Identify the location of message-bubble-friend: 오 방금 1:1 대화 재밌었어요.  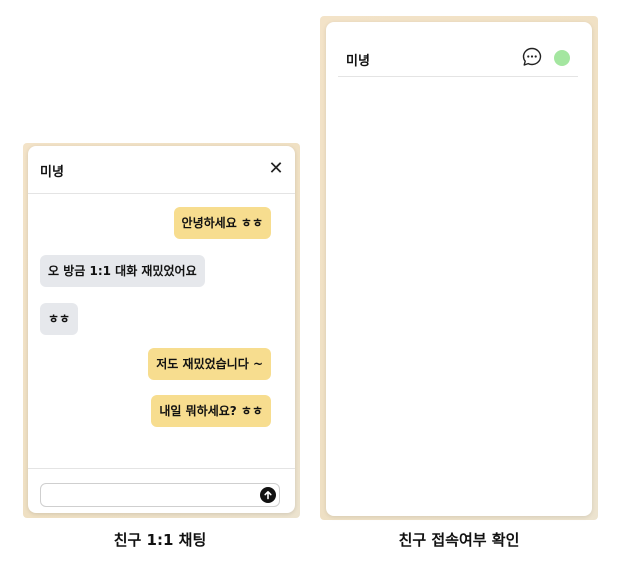
(122, 271).